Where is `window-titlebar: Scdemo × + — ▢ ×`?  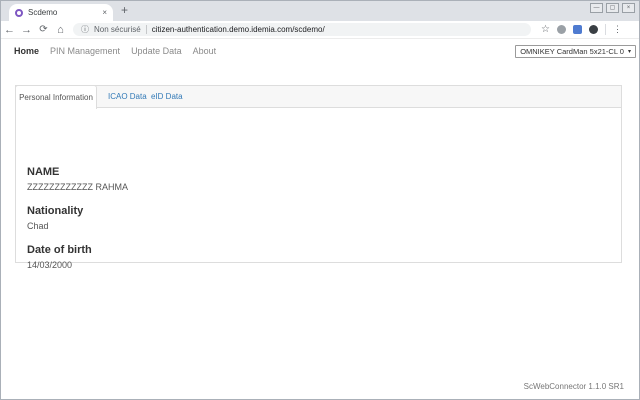 window-titlebar: Scdemo × + — ▢ × is located at coordinates (320, 11).